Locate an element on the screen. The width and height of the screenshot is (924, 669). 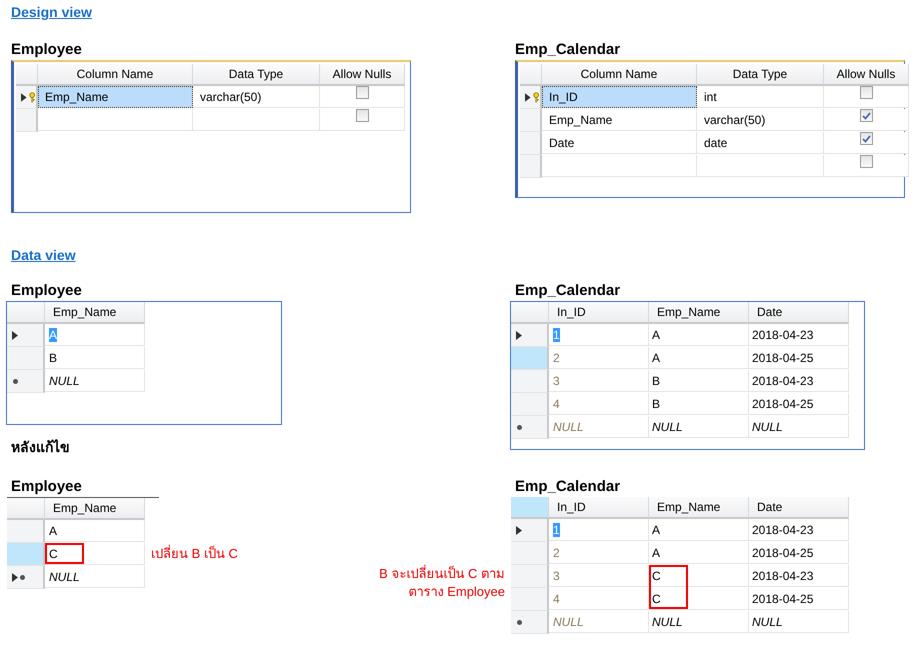
data-type-cell: int is located at coordinates (760, 97).